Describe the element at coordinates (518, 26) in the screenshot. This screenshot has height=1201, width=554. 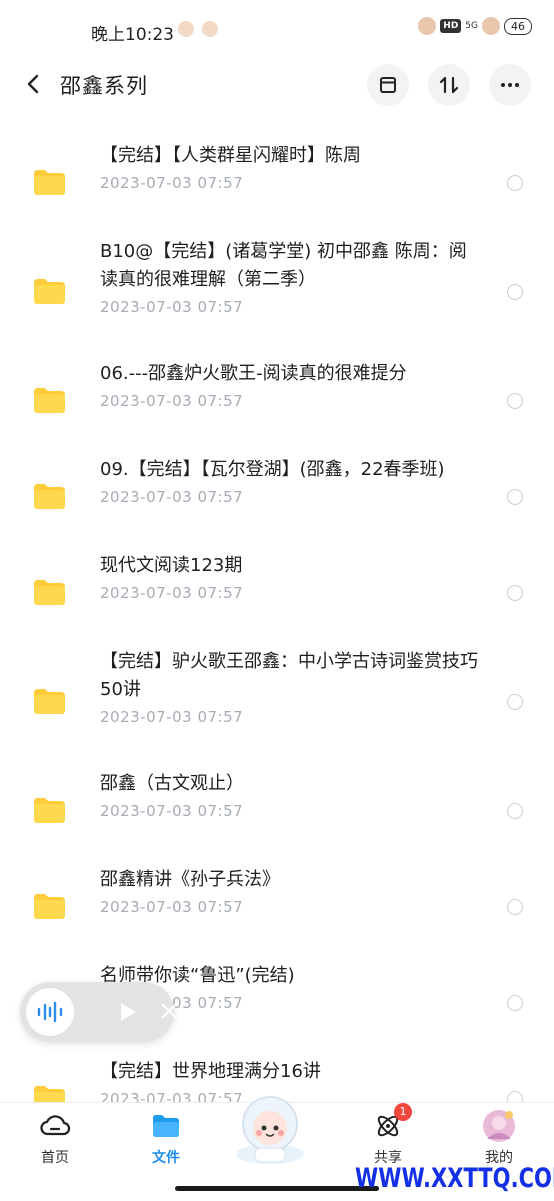
I see `battery-icon: 46` at that location.